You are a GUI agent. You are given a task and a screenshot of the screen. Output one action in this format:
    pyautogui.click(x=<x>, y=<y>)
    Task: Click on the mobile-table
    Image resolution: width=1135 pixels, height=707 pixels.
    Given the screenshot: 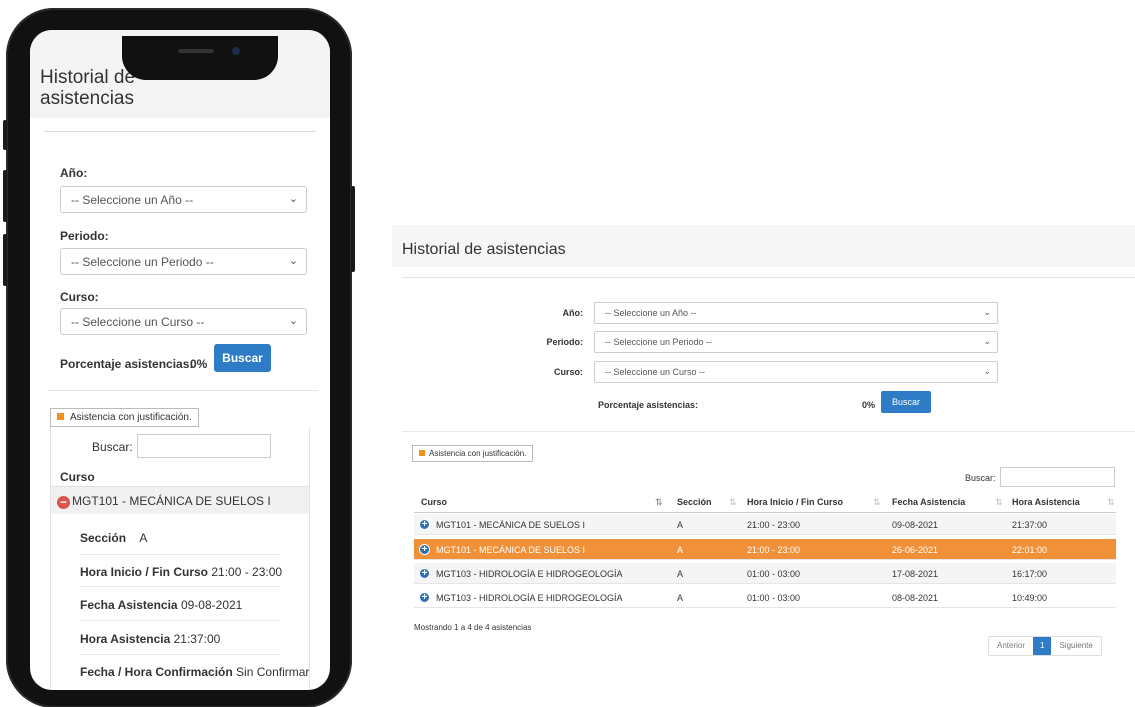 What is the action you would take?
    pyautogui.click(x=180, y=558)
    